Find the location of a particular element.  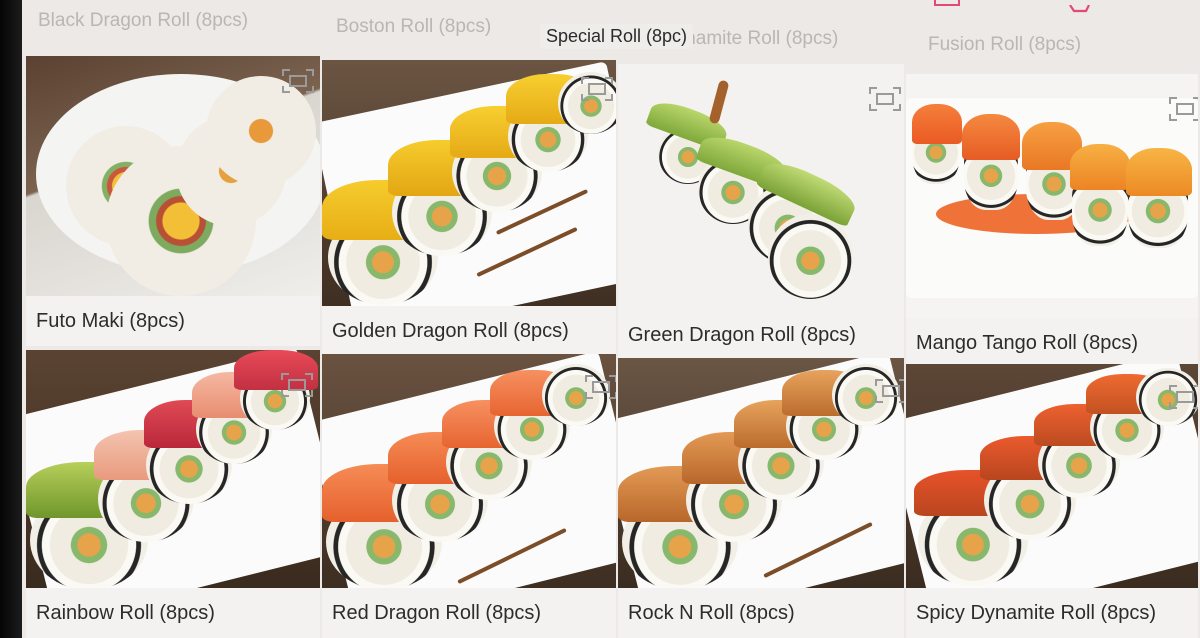

menu-item-rock-n-roll: Rock N Roll (8pcs) is located at coordinates (761, 498).